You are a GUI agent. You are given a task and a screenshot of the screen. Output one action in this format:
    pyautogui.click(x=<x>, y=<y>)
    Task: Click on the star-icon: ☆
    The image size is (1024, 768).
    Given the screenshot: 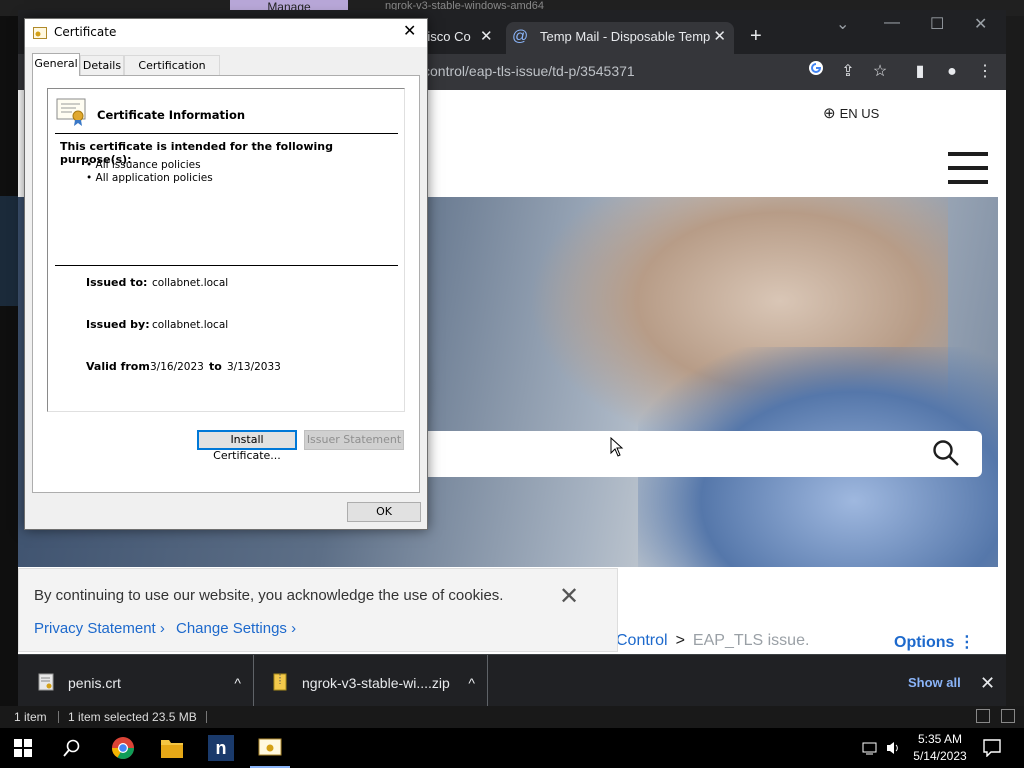 What is the action you would take?
    pyautogui.click(x=880, y=72)
    